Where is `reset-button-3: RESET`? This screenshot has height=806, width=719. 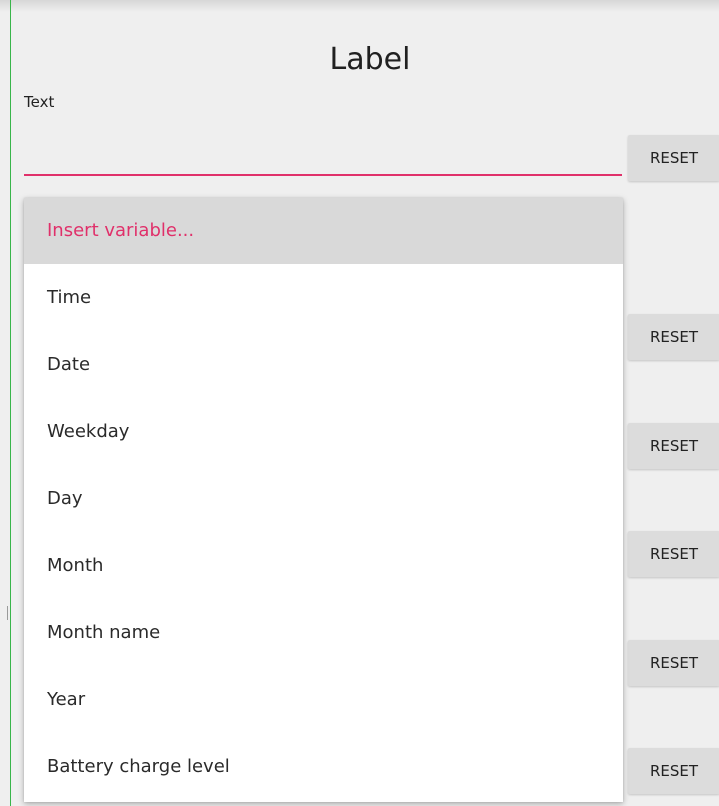 reset-button-3: RESET is located at coordinates (673, 446).